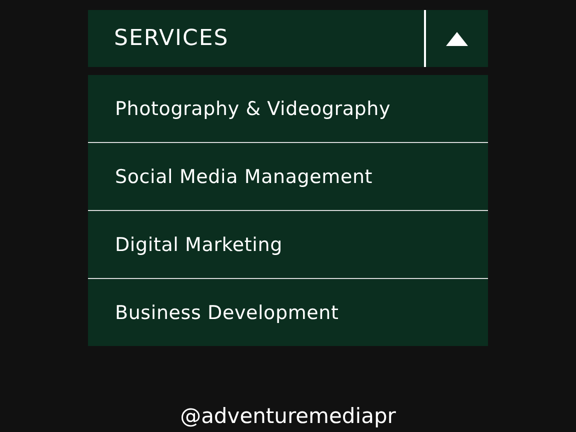 This screenshot has width=576, height=432. Describe the element at coordinates (457, 39) in the screenshot. I see `caret-icon` at that location.